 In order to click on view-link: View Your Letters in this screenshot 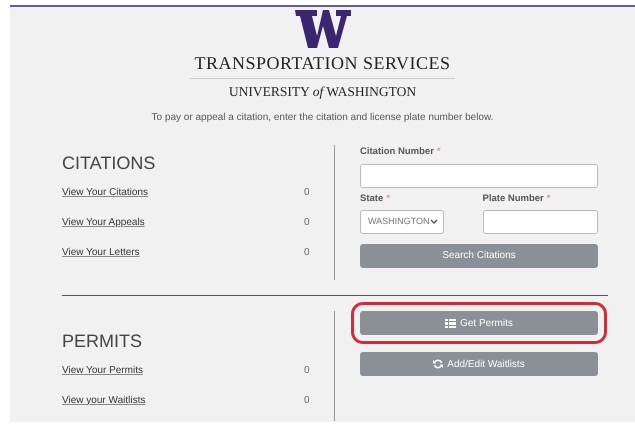, I will do `click(101, 252)`.